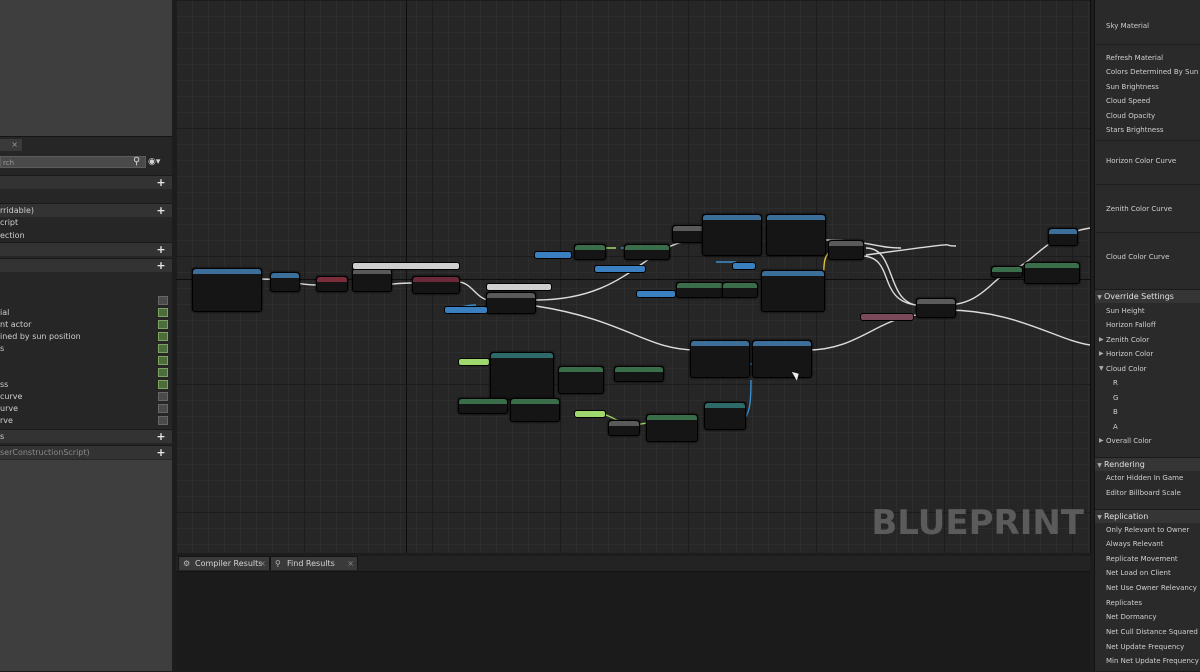 The image size is (1200, 672). What do you see at coordinates (1135, 130) in the screenshot?
I see `property-stars-brightness: Stars Brightness` at bounding box center [1135, 130].